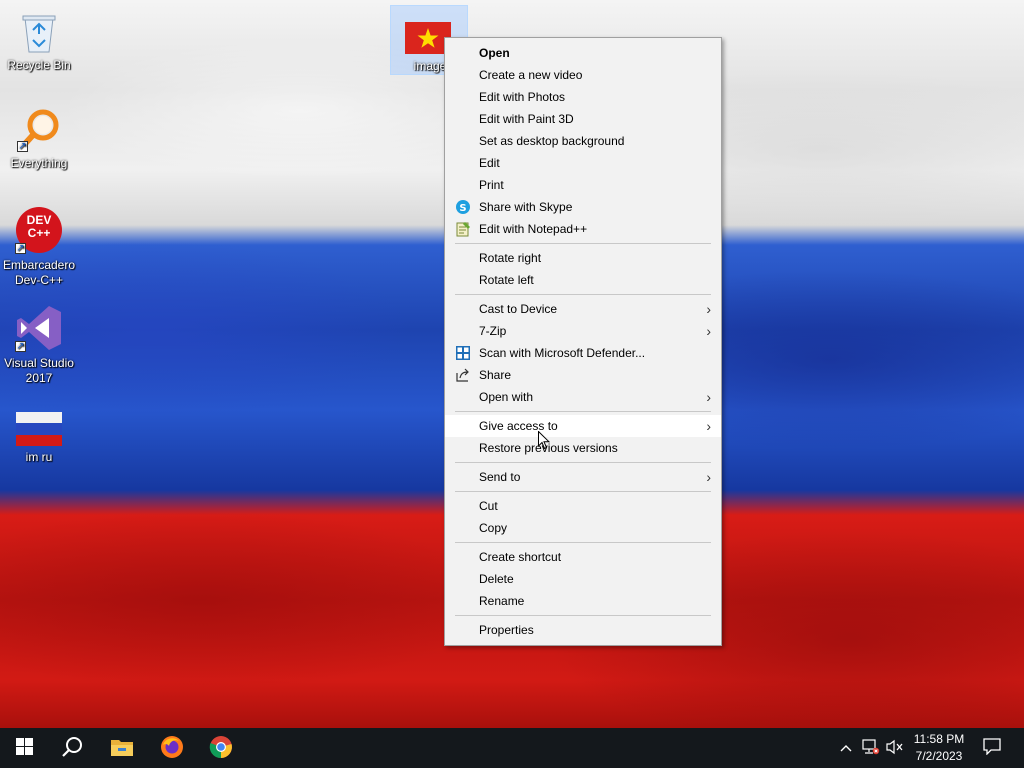 This screenshot has width=1024, height=768. Describe the element at coordinates (583, 331) in the screenshot. I see `menu-item-7zip: 7-Zip ›` at that location.